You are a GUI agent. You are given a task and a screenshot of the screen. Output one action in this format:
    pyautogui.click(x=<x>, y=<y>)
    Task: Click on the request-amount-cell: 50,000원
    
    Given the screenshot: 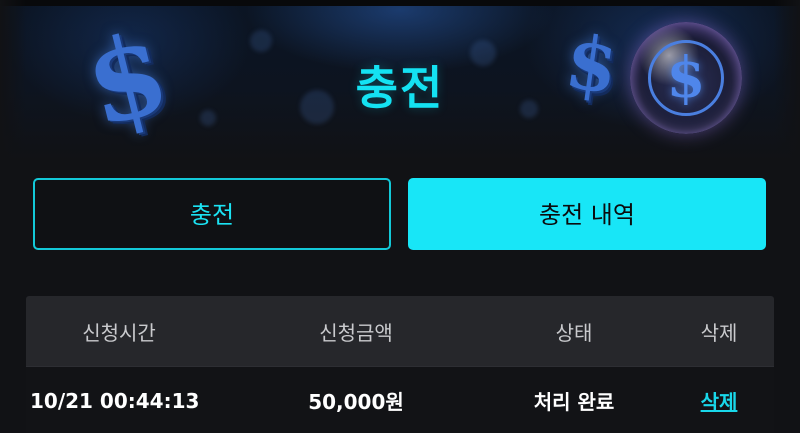 What is the action you would take?
    pyautogui.click(x=356, y=402)
    